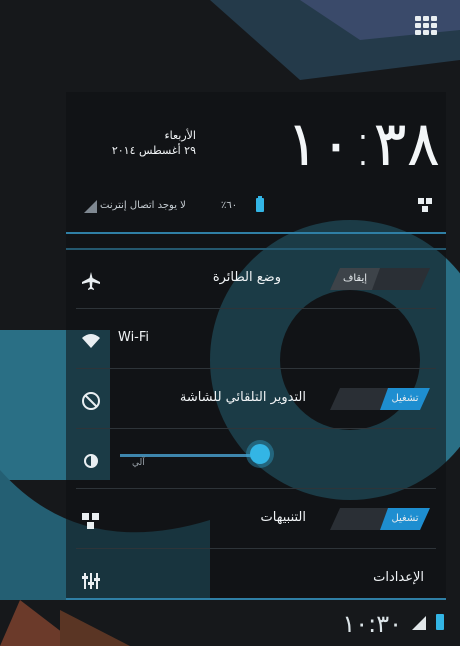  What do you see at coordinates (91, 461) in the screenshot?
I see `brightness-icon` at bounding box center [91, 461].